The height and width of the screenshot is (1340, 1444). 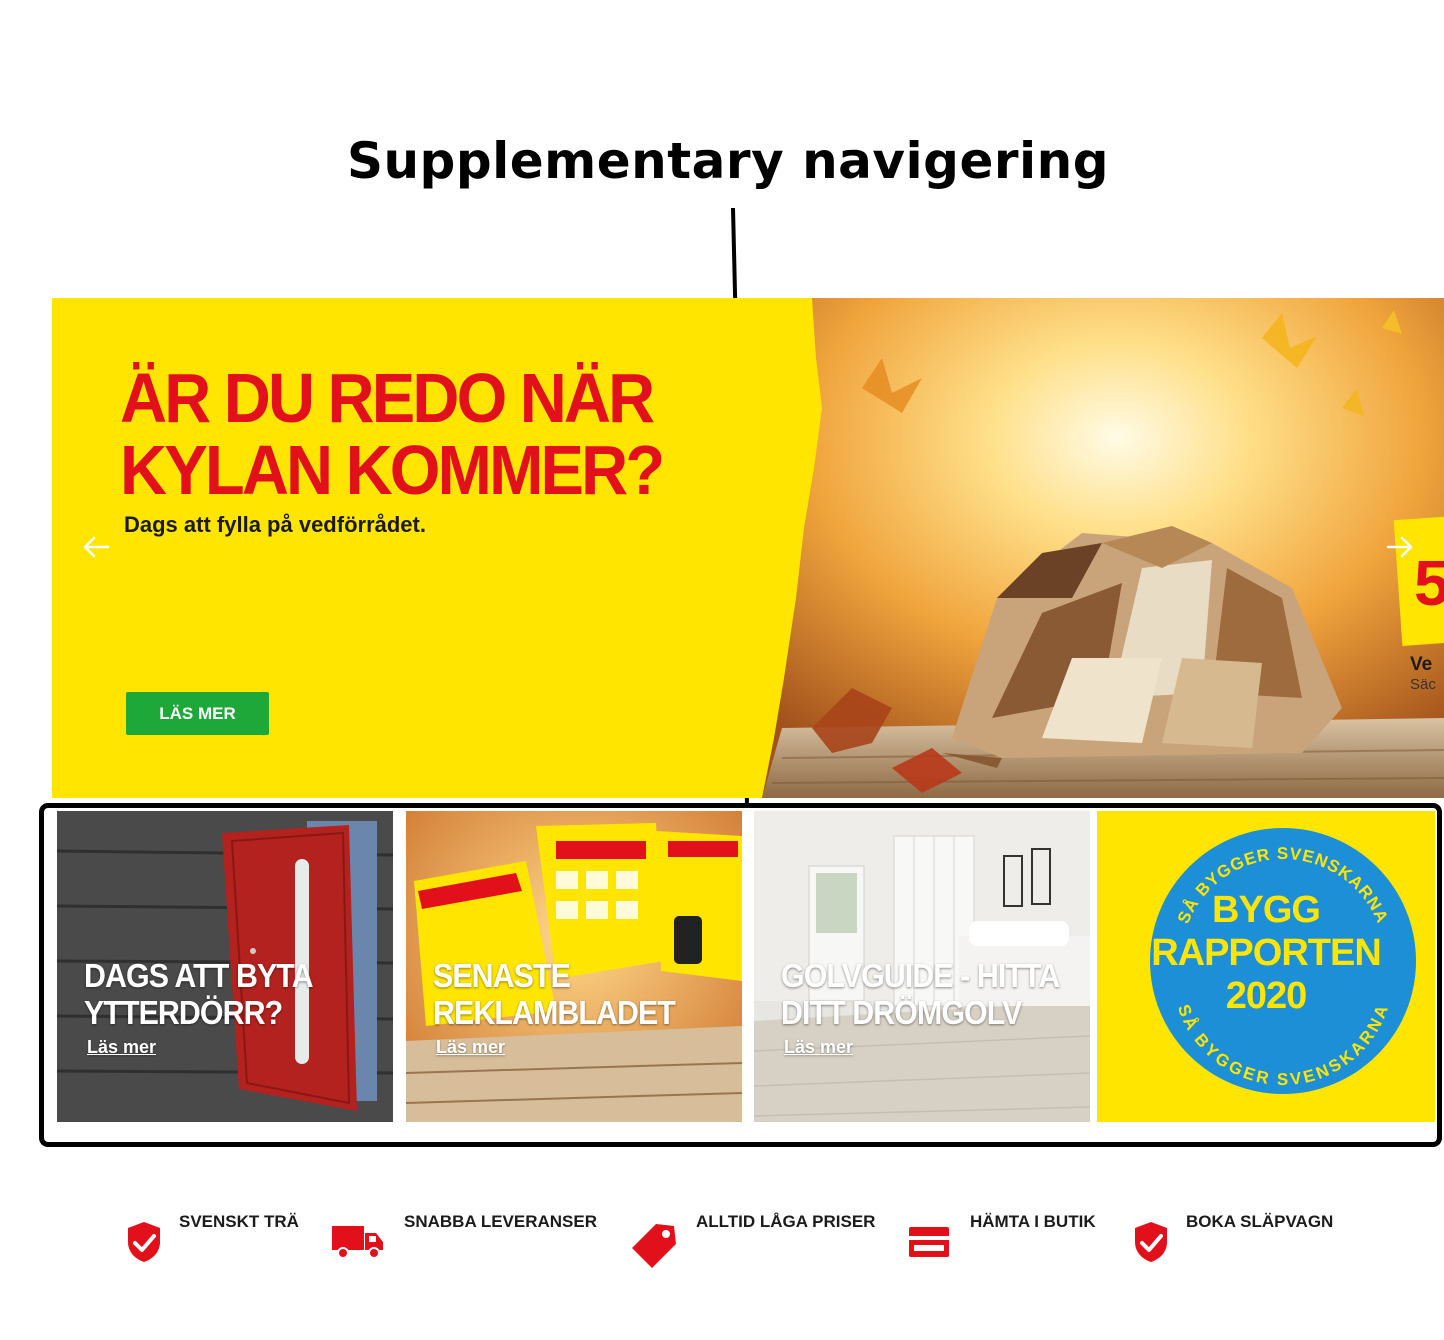 What do you see at coordinates (1260, 1221) in the screenshot?
I see `usp-label: BOKA SLÄPVAGN` at bounding box center [1260, 1221].